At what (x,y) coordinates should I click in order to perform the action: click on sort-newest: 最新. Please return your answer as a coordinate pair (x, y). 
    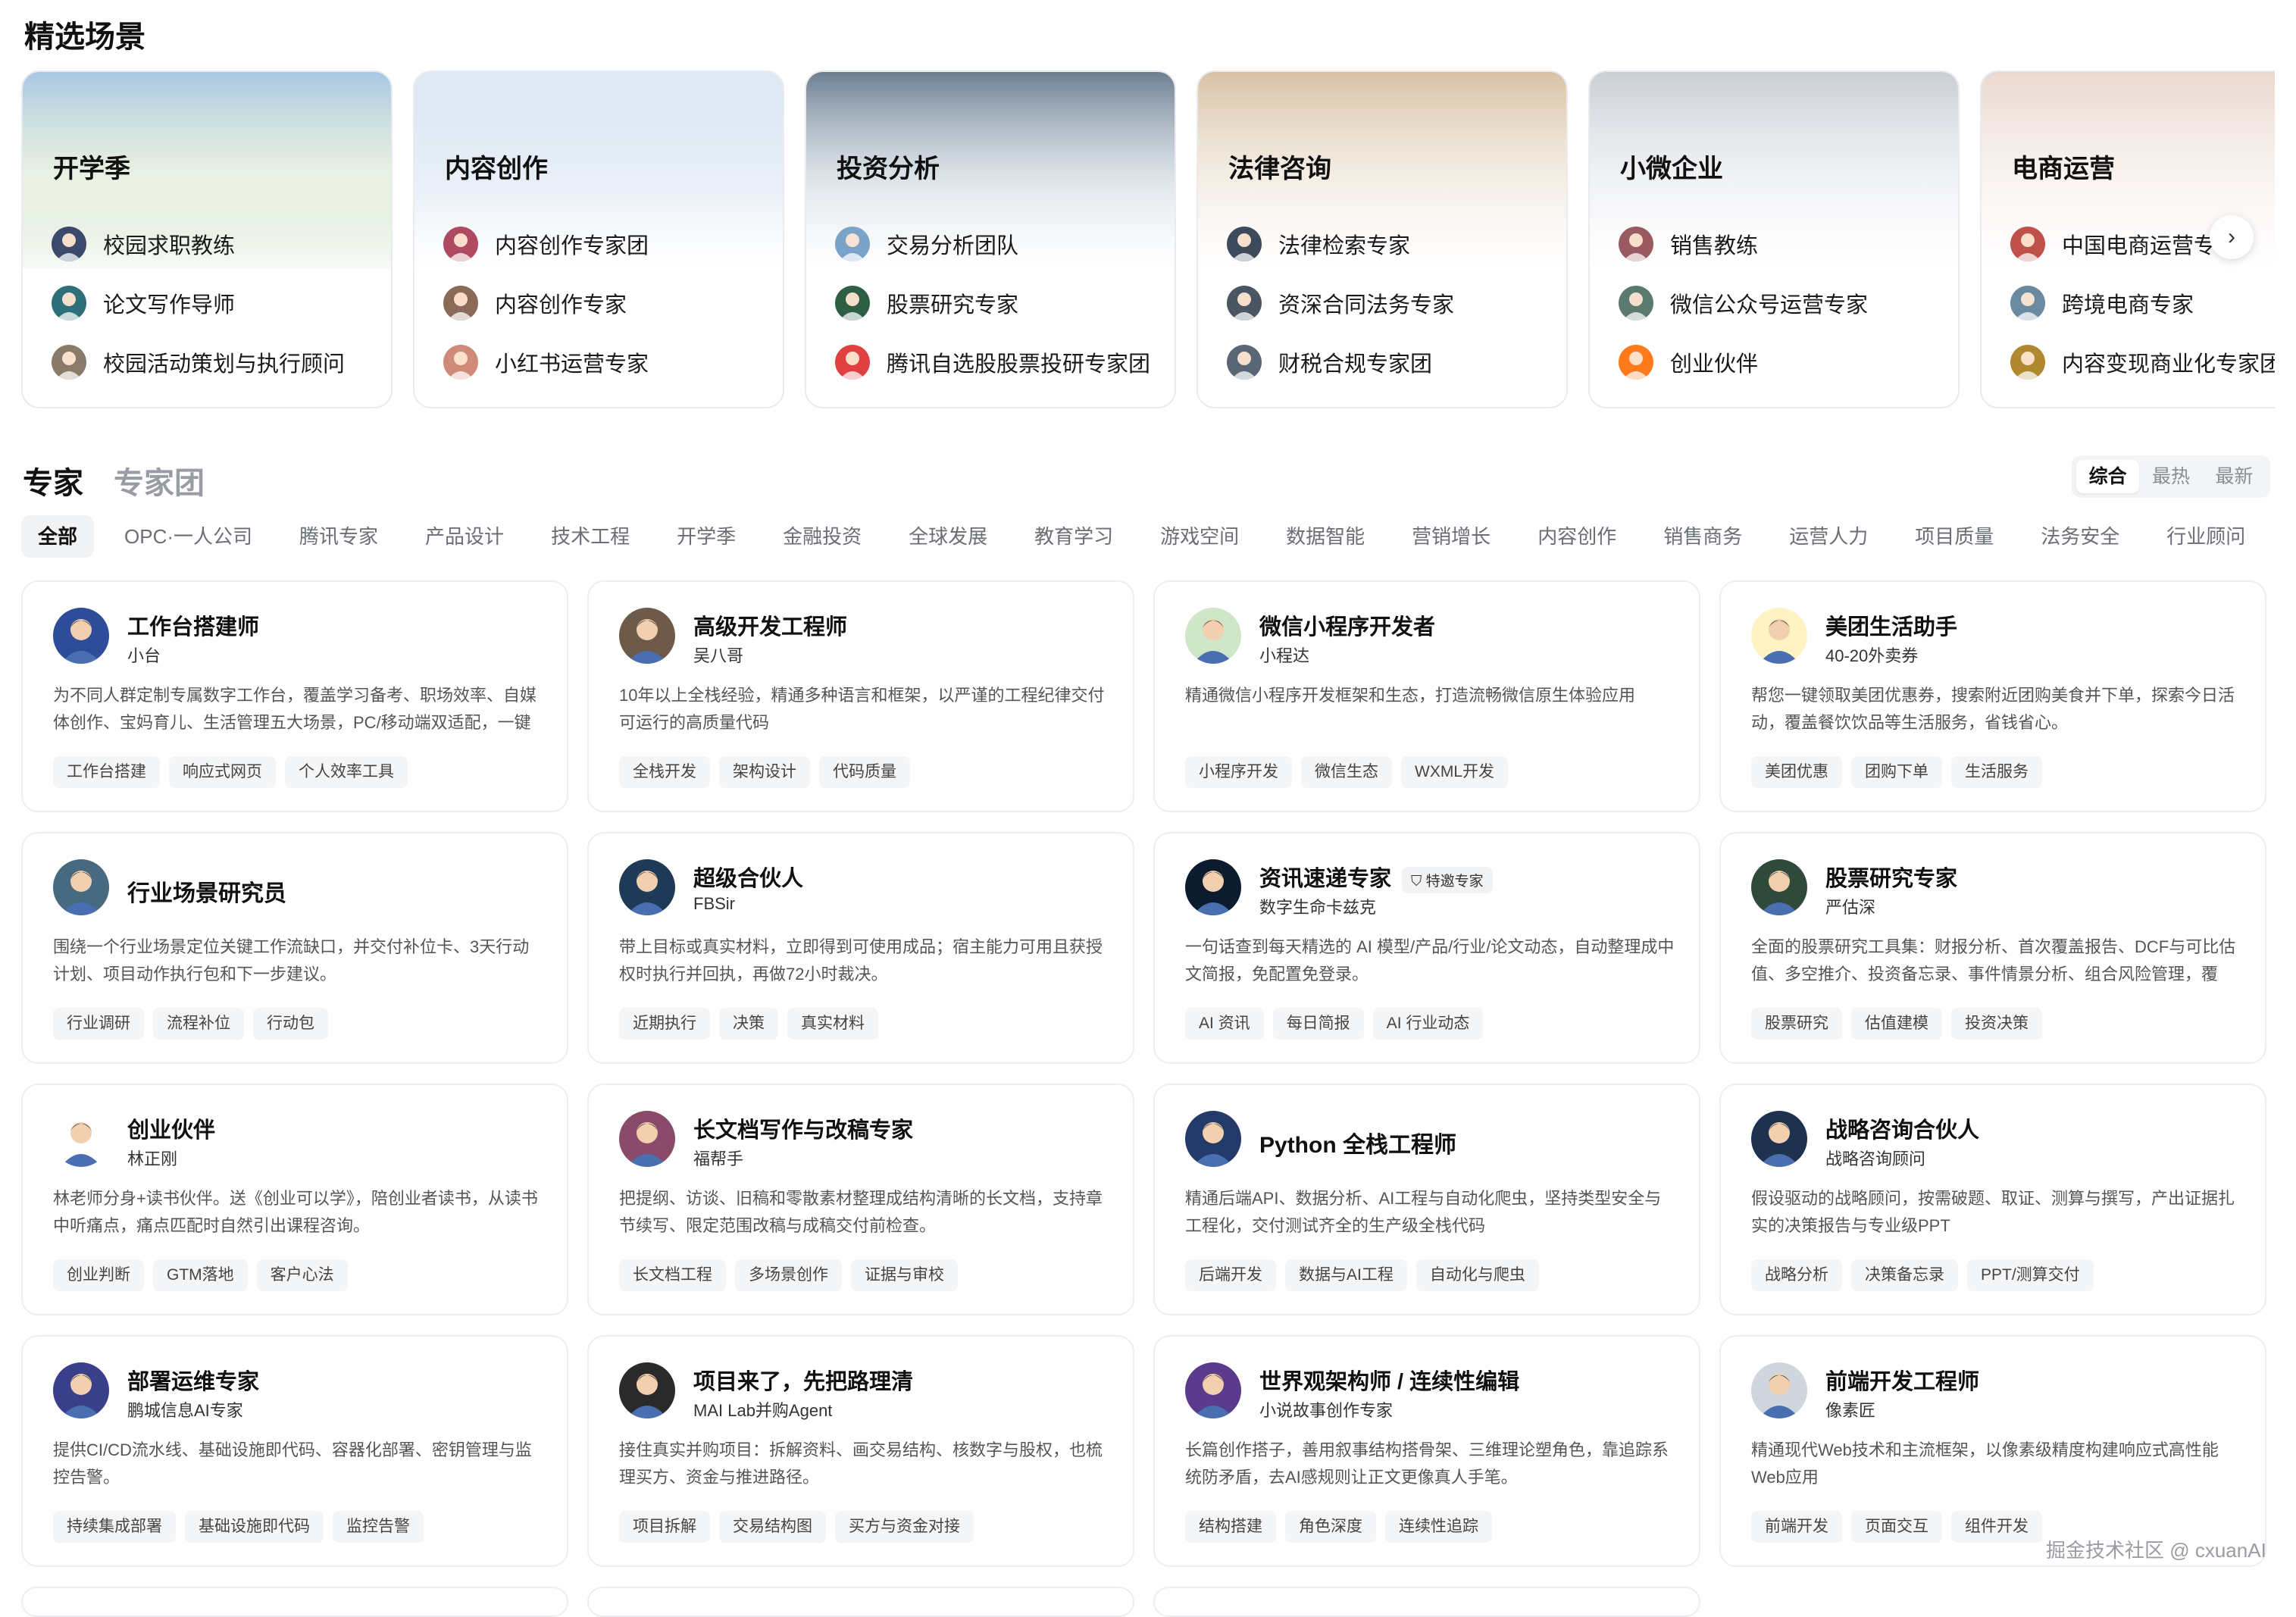
    Looking at the image, I should click on (2234, 476).